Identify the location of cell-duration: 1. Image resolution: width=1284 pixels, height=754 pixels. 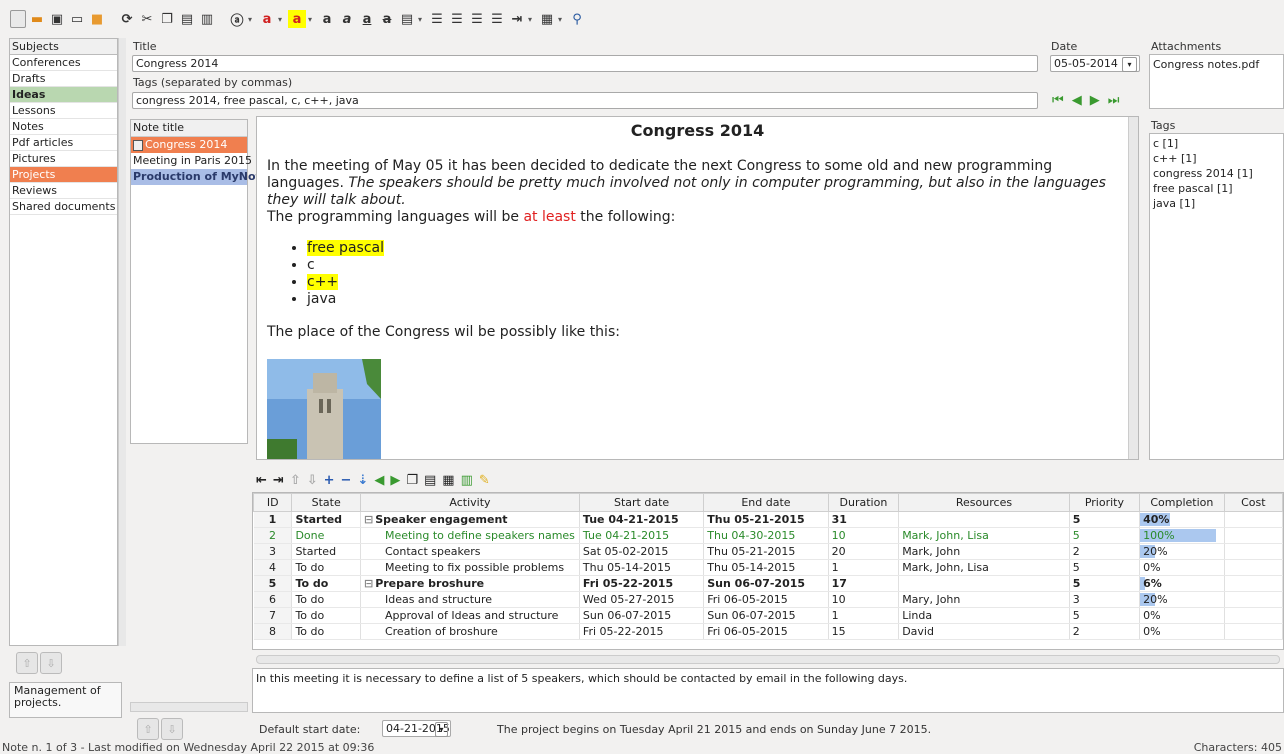
(864, 567).